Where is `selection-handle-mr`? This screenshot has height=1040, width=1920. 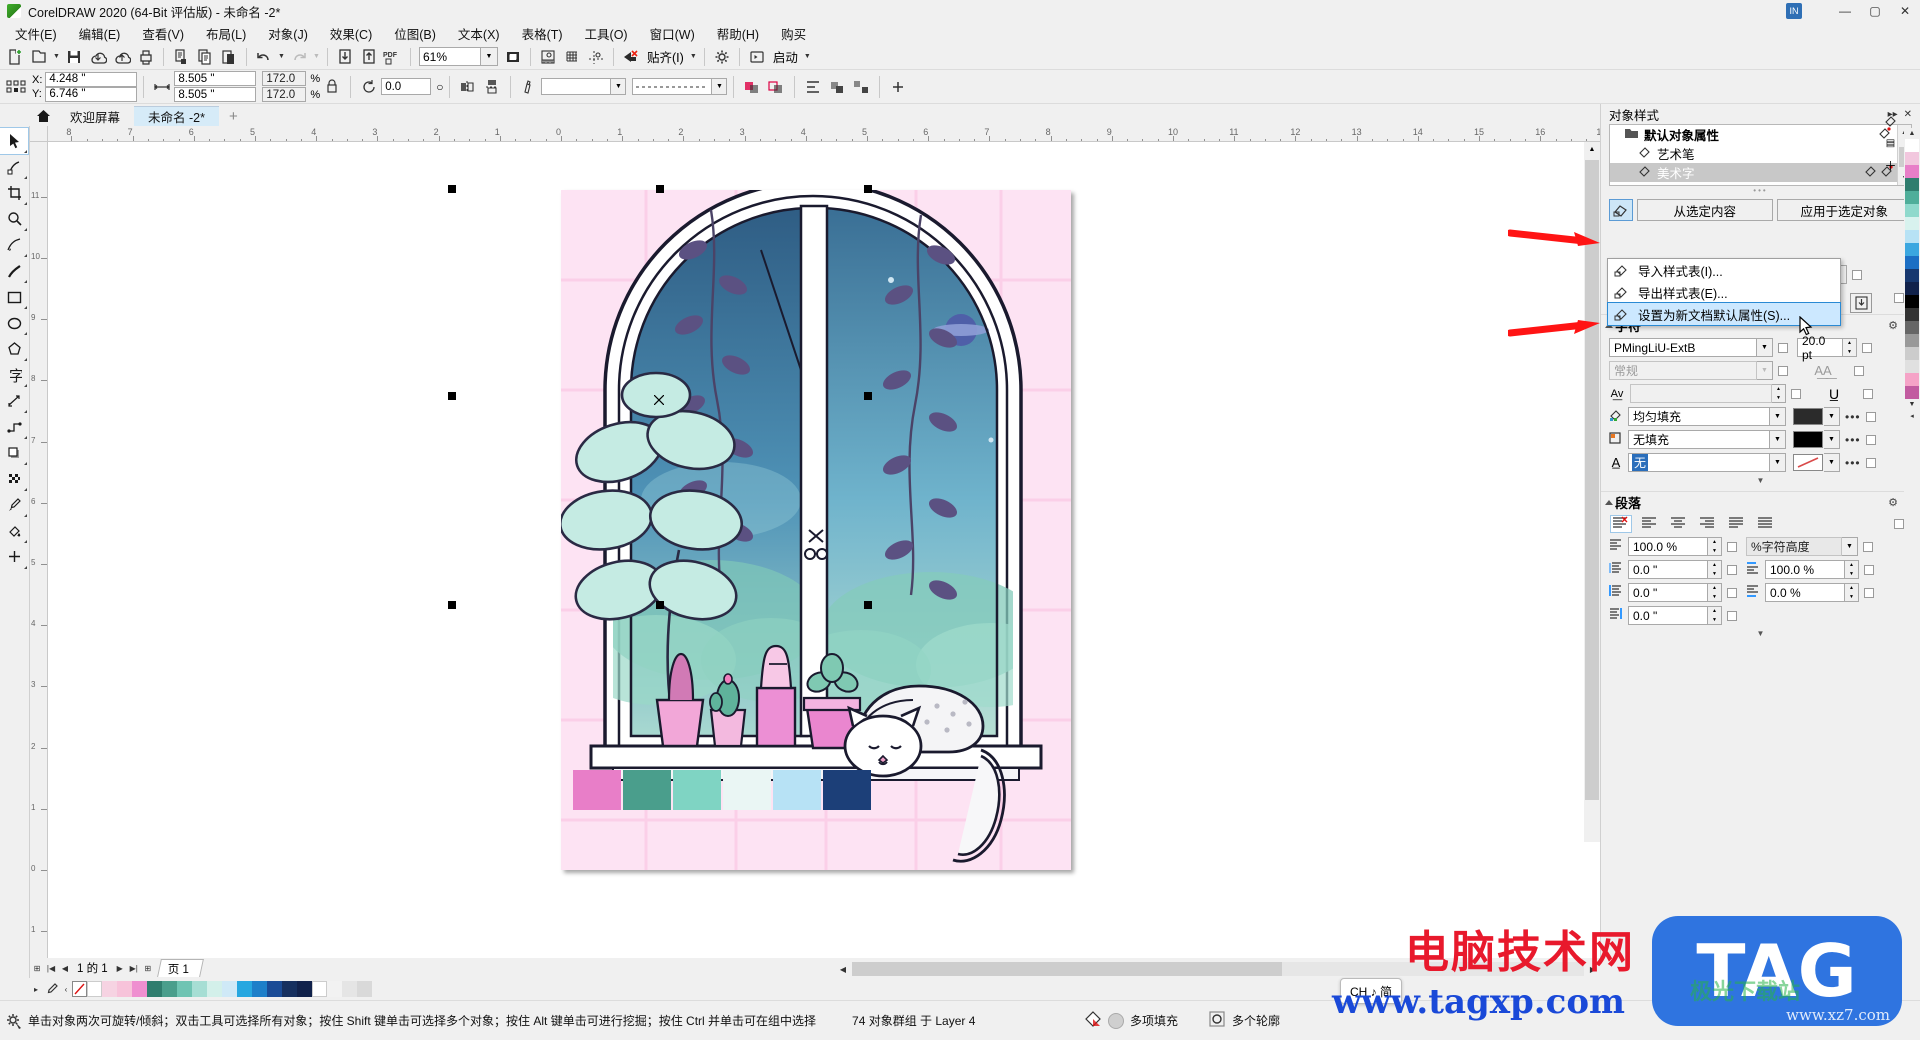 selection-handle-mr is located at coordinates (868, 396).